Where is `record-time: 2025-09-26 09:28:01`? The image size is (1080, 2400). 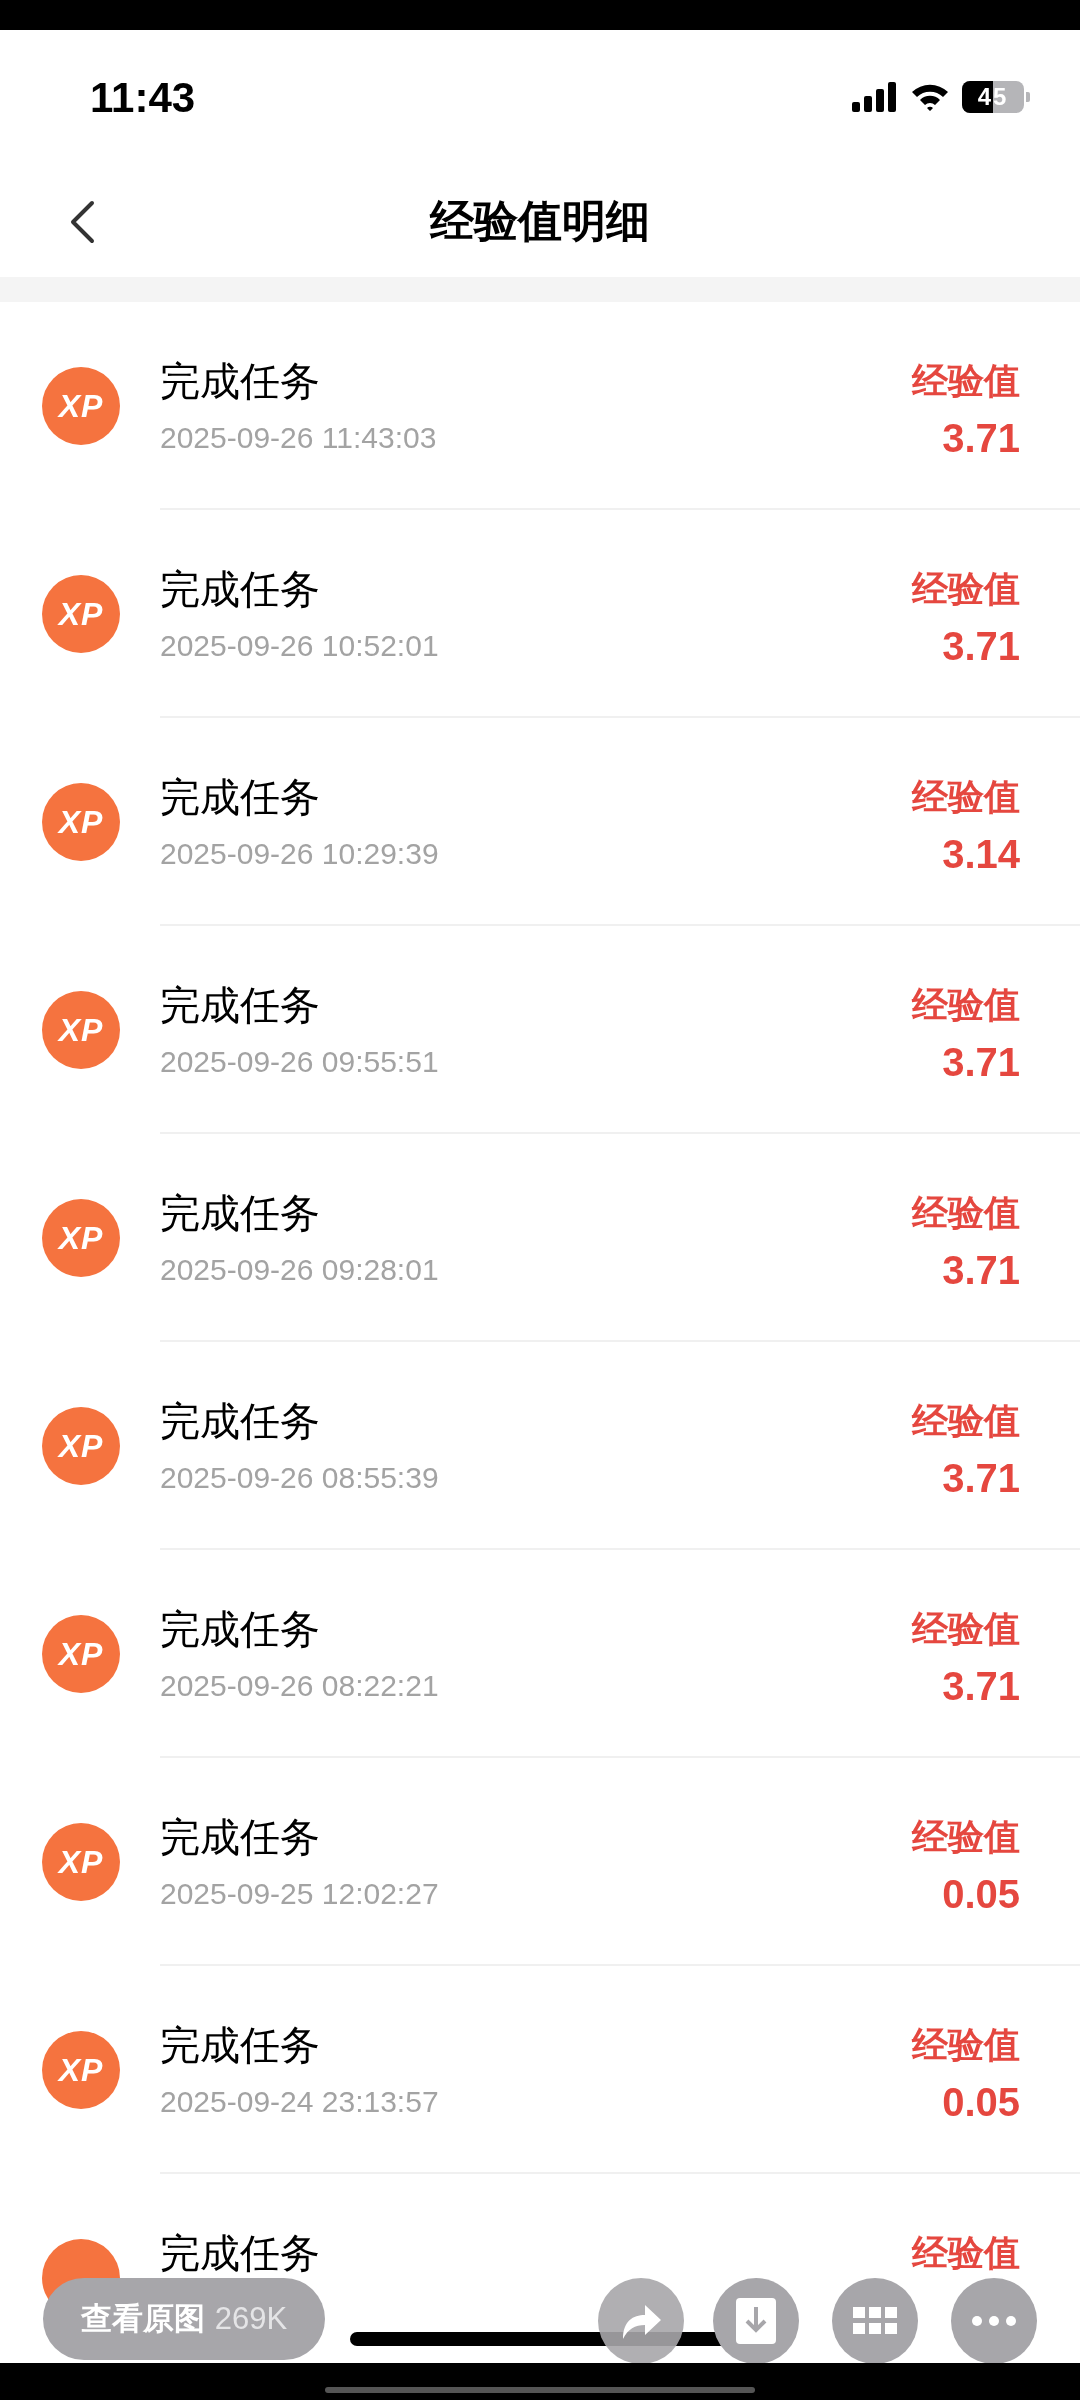
record-time: 2025-09-26 09:28:01 is located at coordinates (300, 1270).